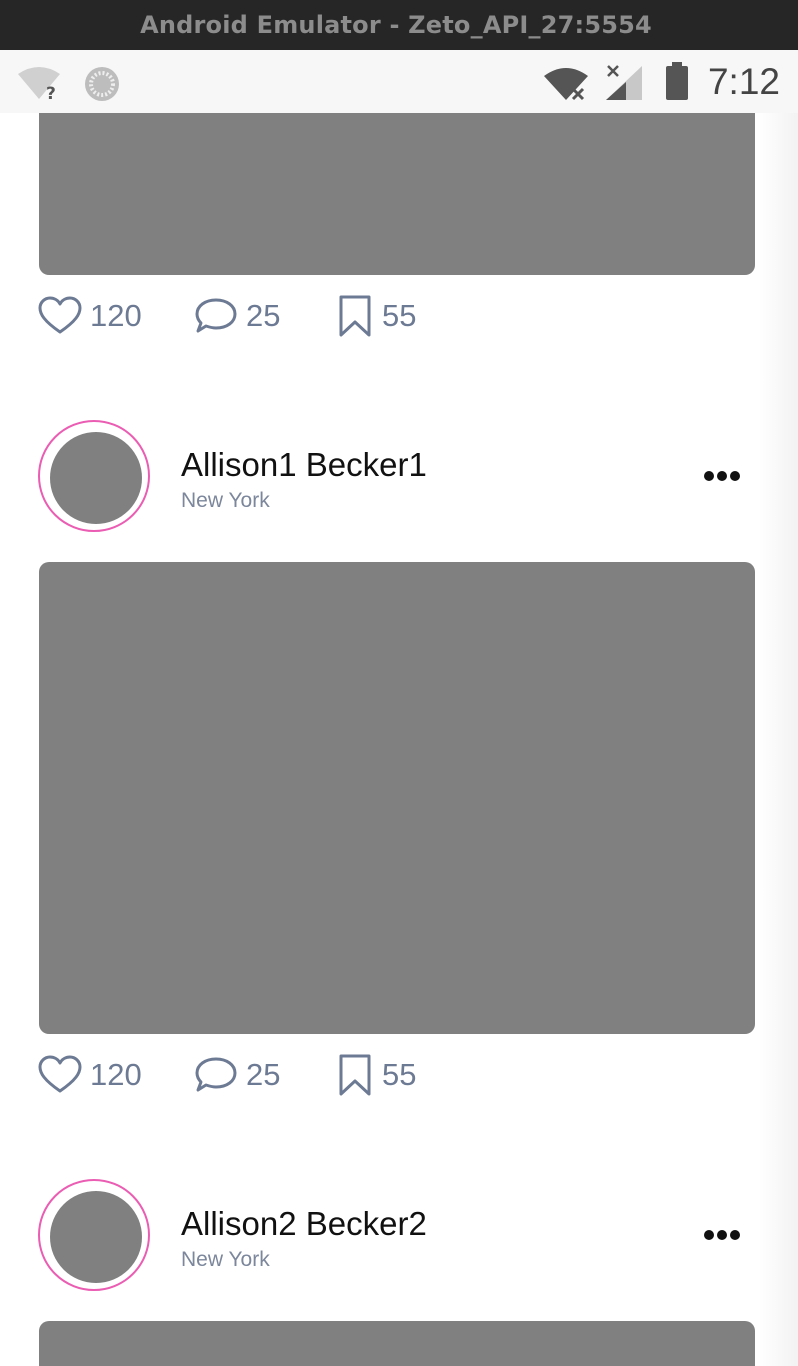 Image resolution: width=798 pixels, height=1366 pixels. Describe the element at coordinates (39, 83) in the screenshot. I see `wifi-unknown-icon: ?` at that location.